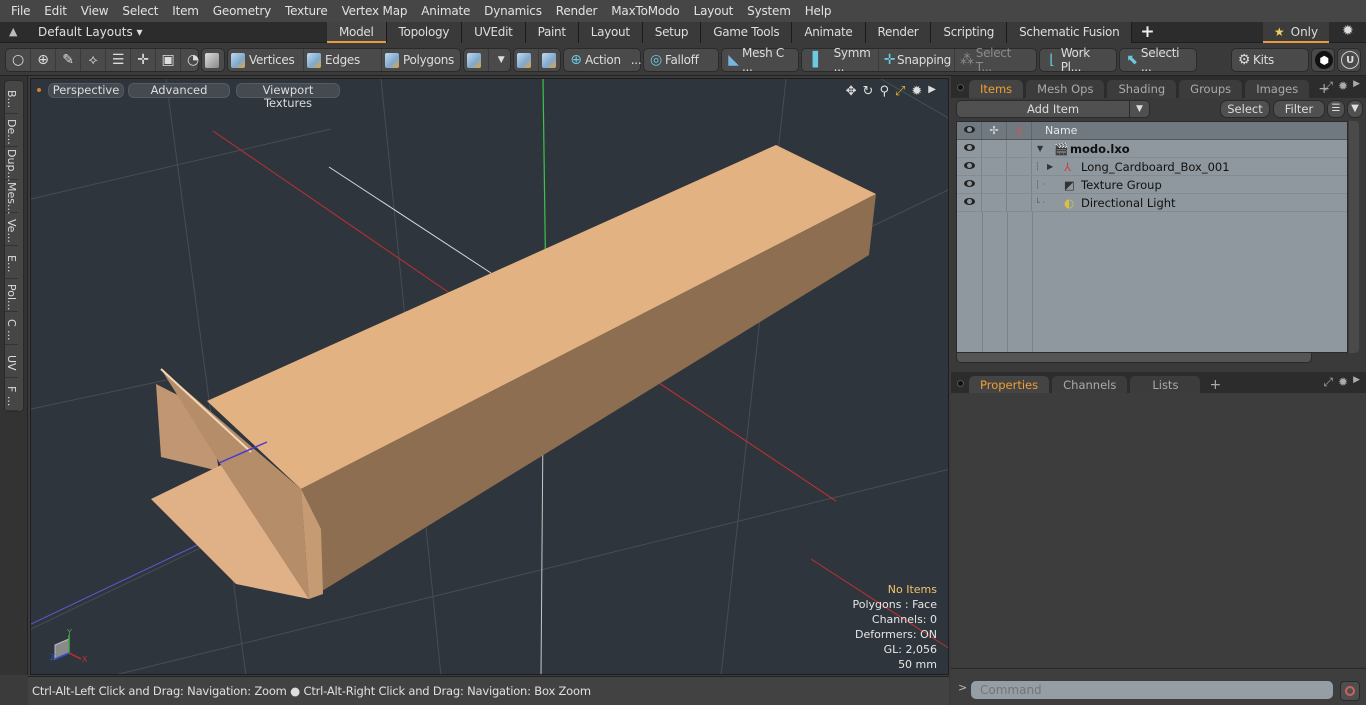 Image resolution: width=1366 pixels, height=705 pixels. I want to click on menu-animate: Animate, so click(445, 11).